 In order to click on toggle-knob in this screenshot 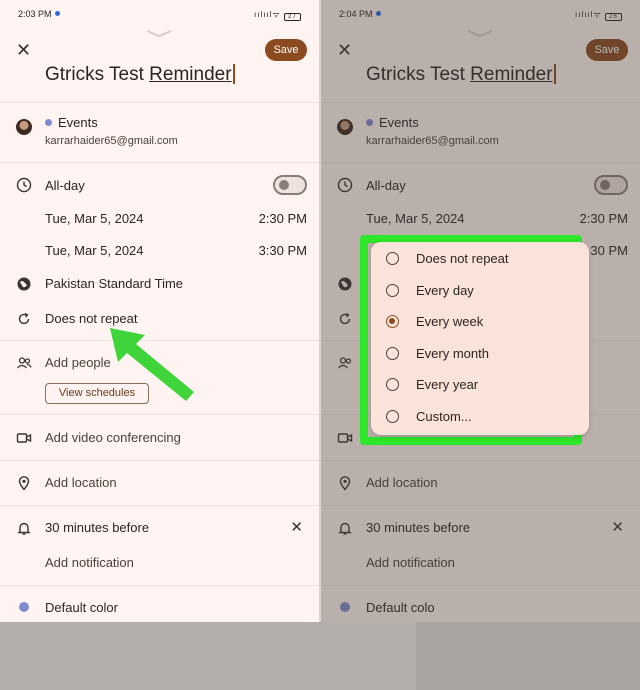, I will do `click(284, 185)`.